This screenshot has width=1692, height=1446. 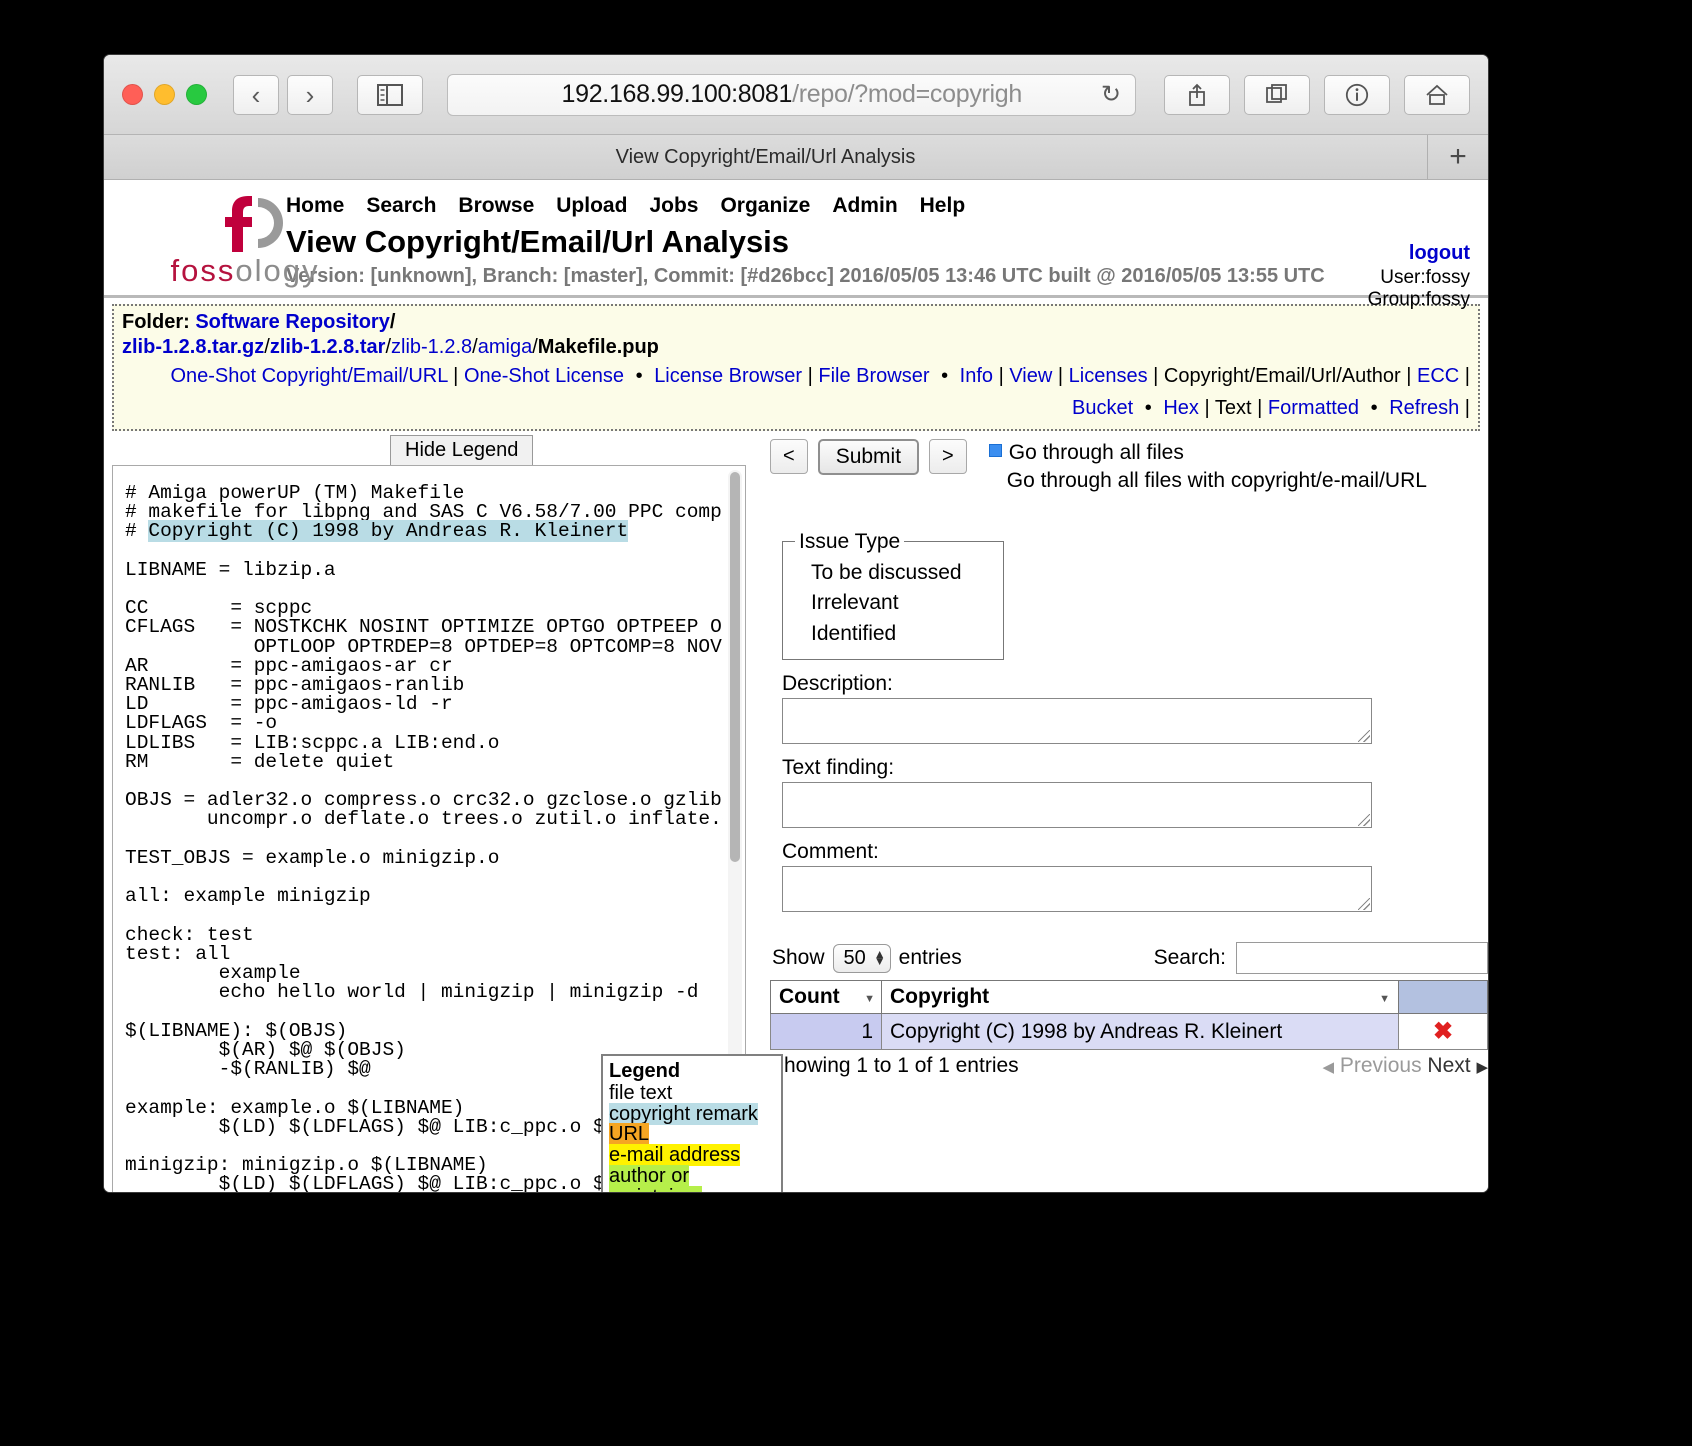 I want to click on path-segment: zlib-1.2.8.tar, so click(x=328, y=347).